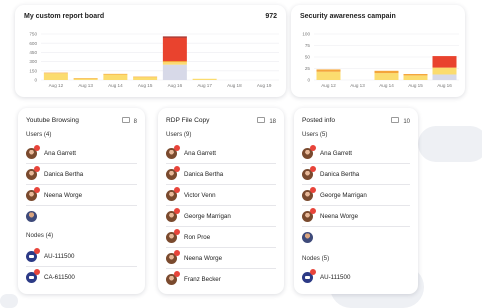 This screenshot has width=482, height=308. I want to click on y-tick-label: 25, so click(308, 68).